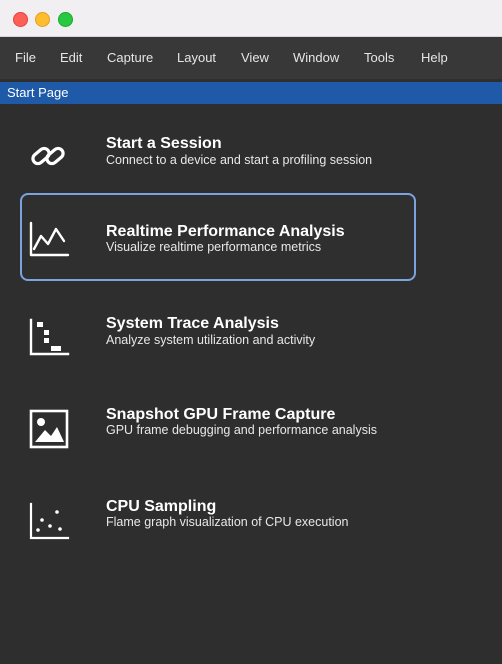  What do you see at coordinates (49, 429) in the screenshot?
I see `image-icon` at bounding box center [49, 429].